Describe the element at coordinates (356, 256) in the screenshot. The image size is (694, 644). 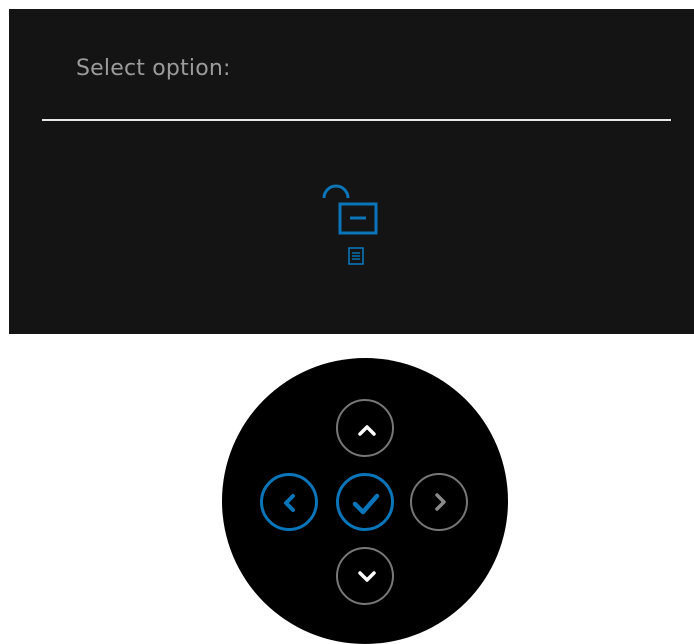
I see `menu-icon` at that location.